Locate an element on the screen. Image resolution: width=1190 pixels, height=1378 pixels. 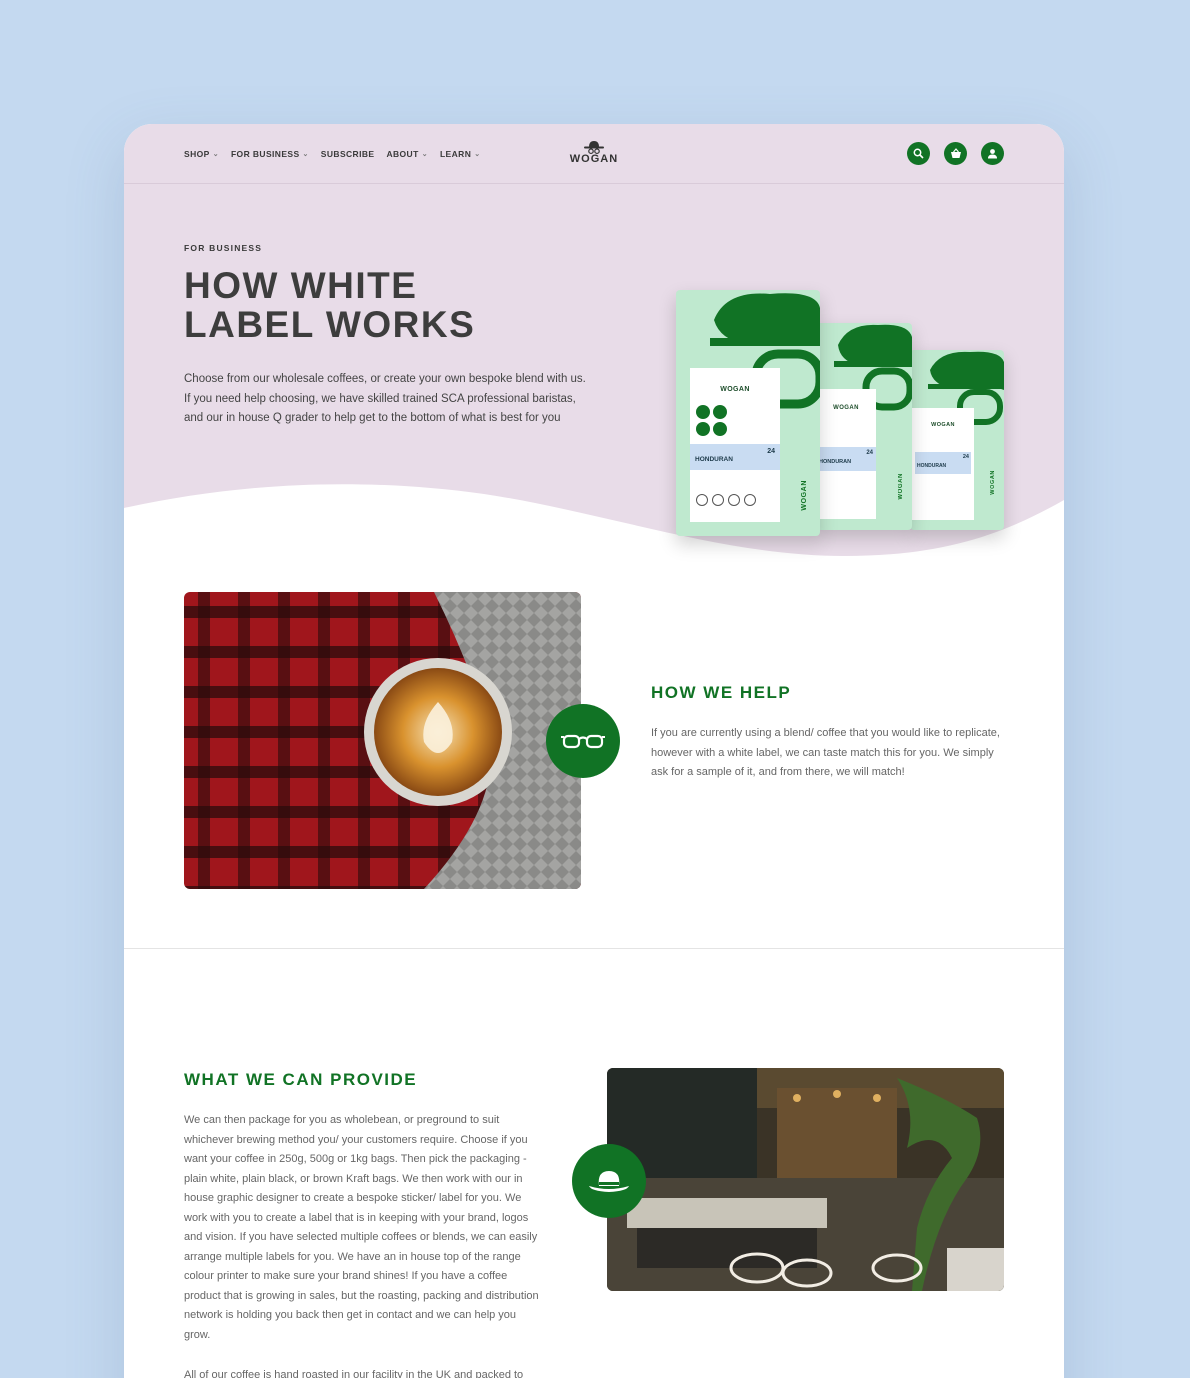
what-we-can-provide-title: WHAT WE CAN PROVIDE is located at coordinates (301, 1079).